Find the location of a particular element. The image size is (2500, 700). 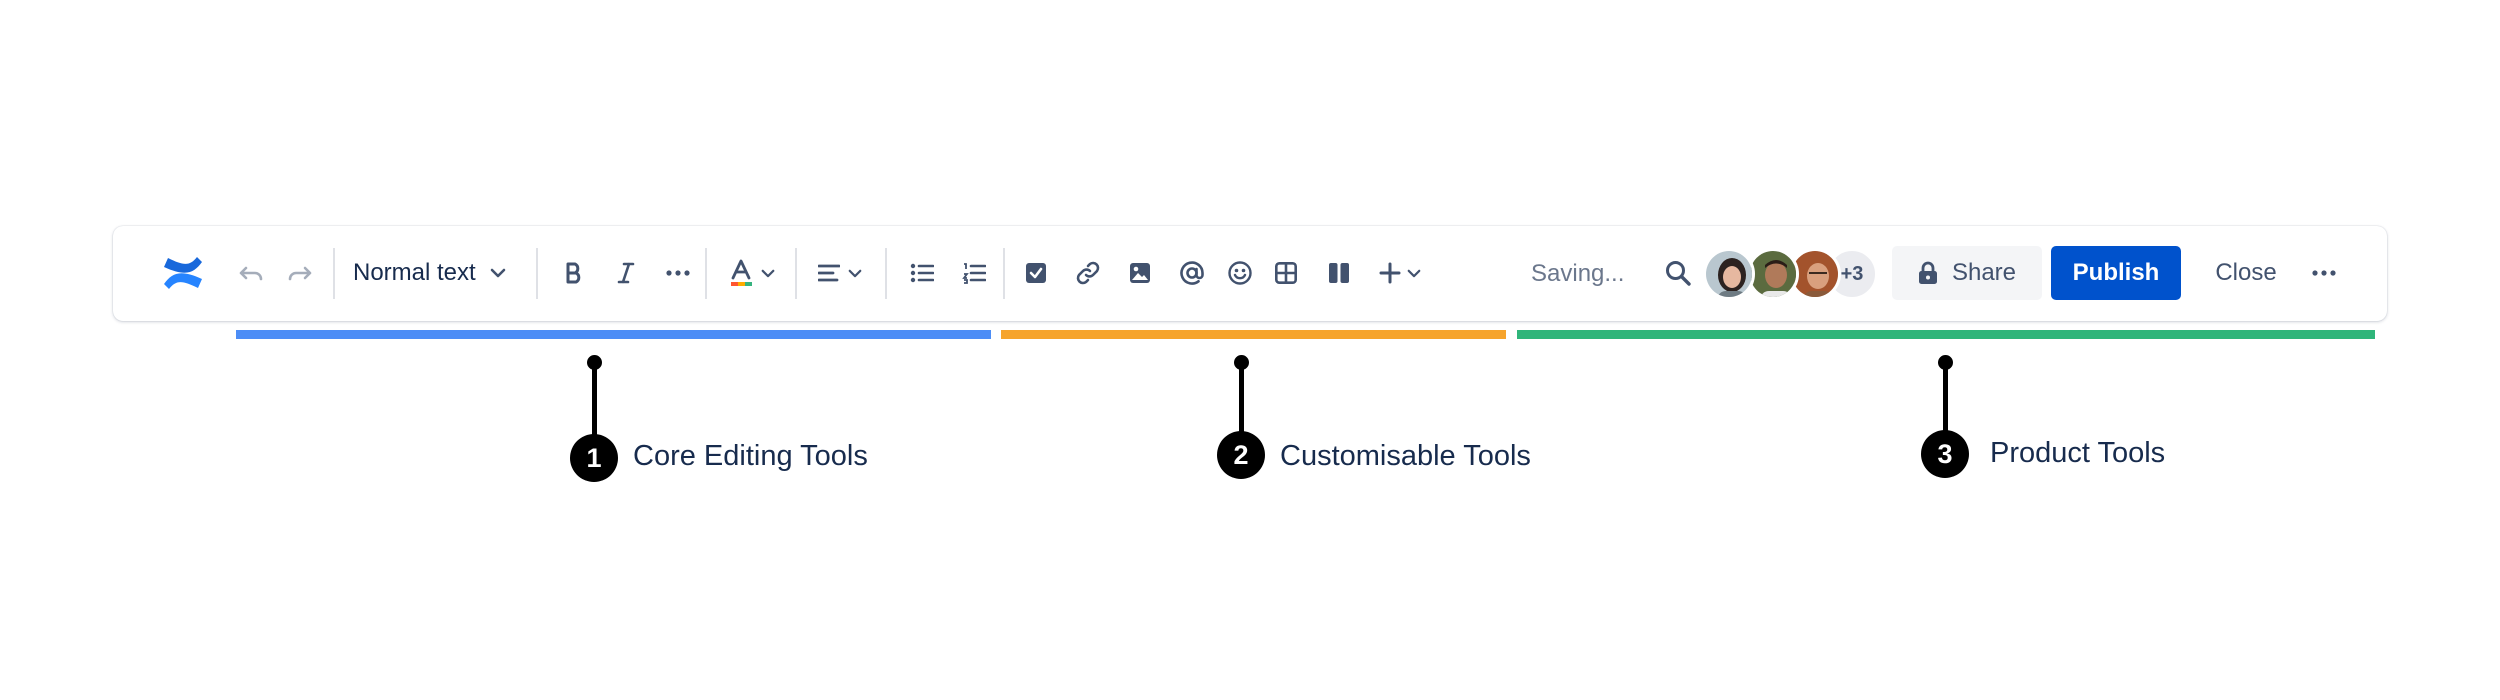

section-label-core-editing: Core Editing Tools is located at coordinates (750, 456).